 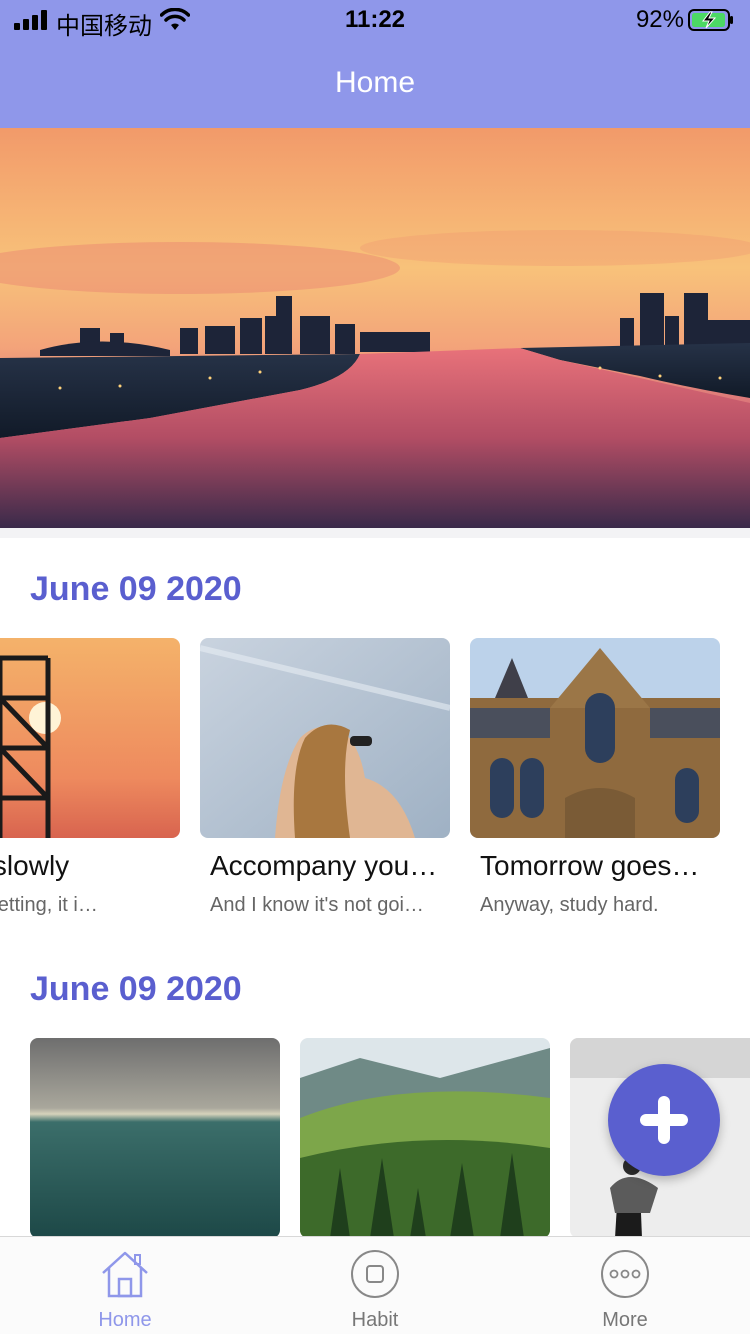 What do you see at coordinates (35, 865) in the screenshot?
I see `card-title: sun slowly` at bounding box center [35, 865].